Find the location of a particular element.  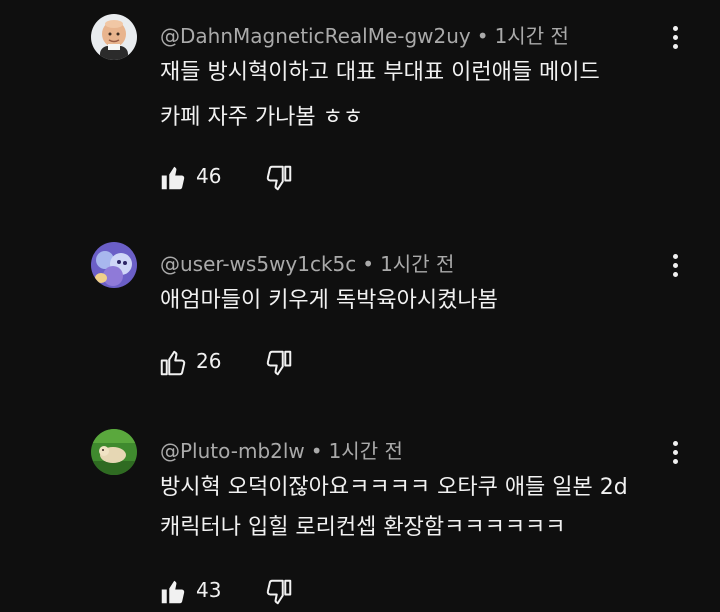

comment-author: @DahnMagneticRealMe-gw2uy is located at coordinates (315, 36).